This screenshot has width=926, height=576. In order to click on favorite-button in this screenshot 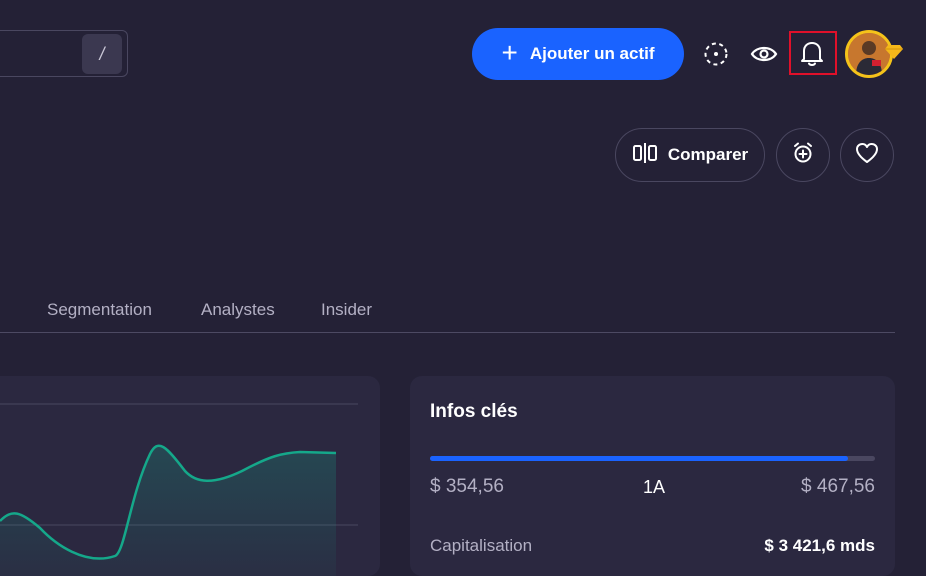, I will do `click(867, 155)`.